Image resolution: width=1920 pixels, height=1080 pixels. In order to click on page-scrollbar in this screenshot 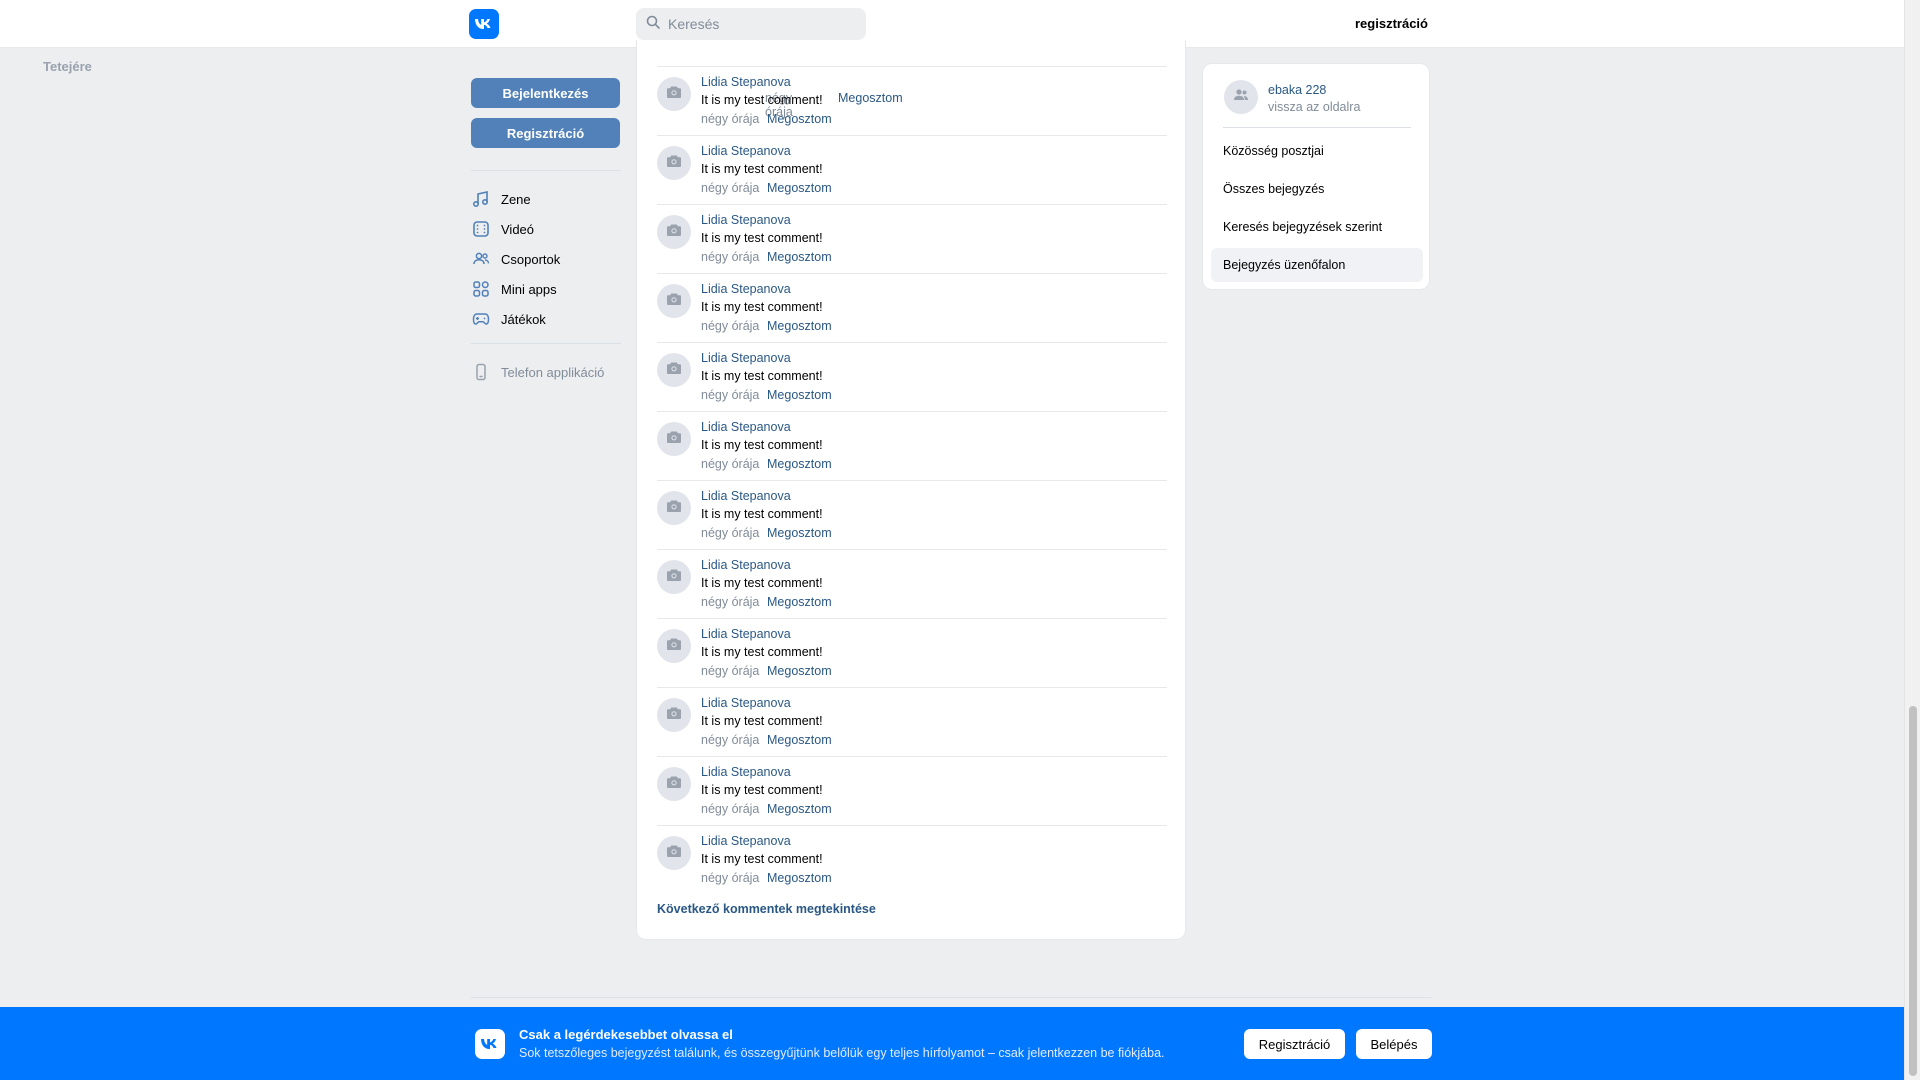, I will do `click(1912, 540)`.